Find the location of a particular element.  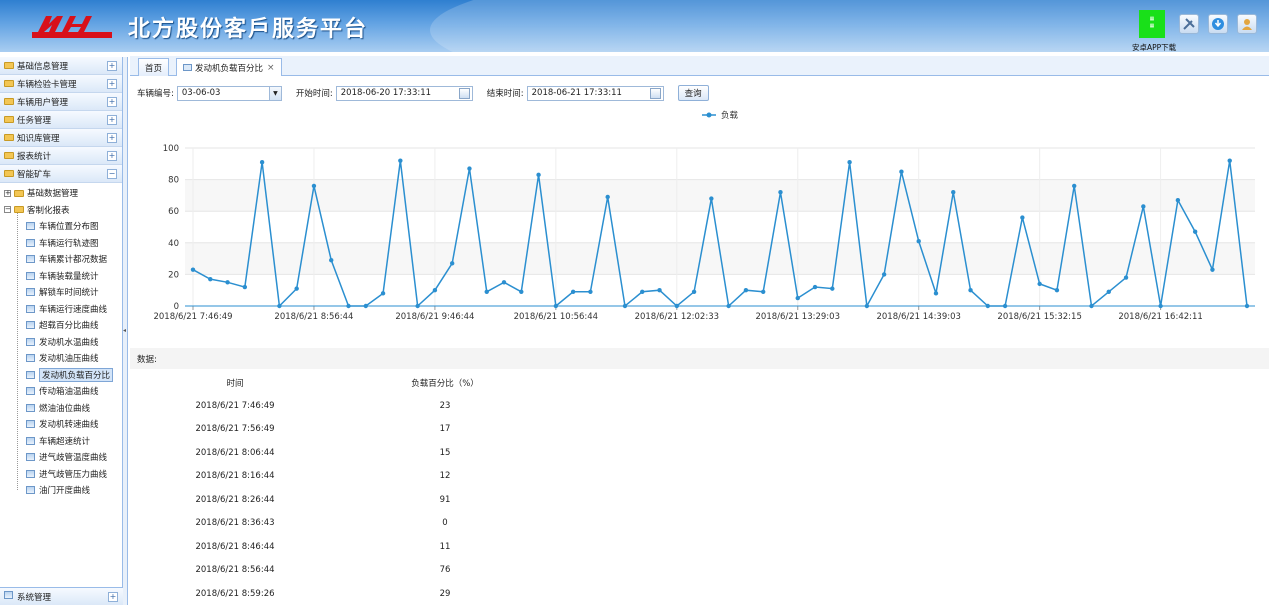

tree-leaf-16: 油门开度曲线 is located at coordinates (61, 490).